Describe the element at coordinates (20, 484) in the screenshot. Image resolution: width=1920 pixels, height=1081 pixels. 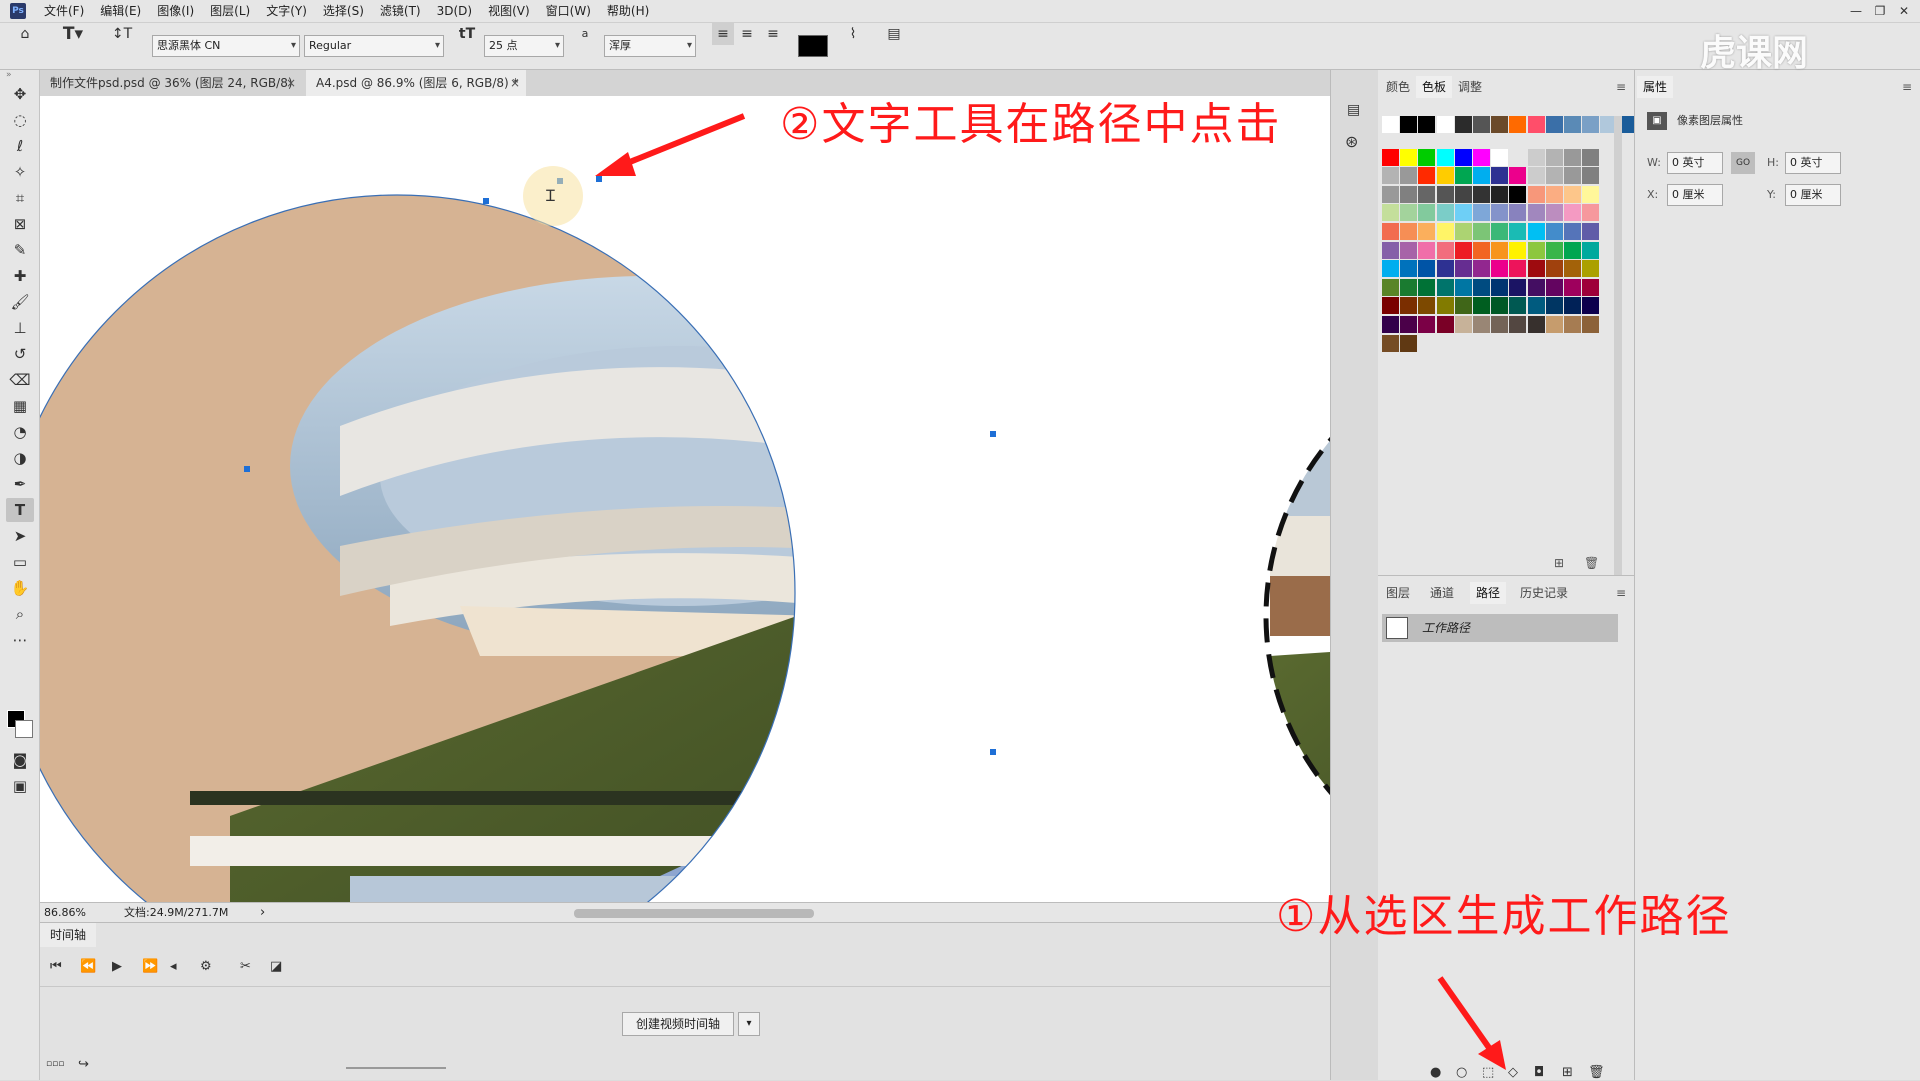
I see `pen-tool-icon: ✒` at that location.